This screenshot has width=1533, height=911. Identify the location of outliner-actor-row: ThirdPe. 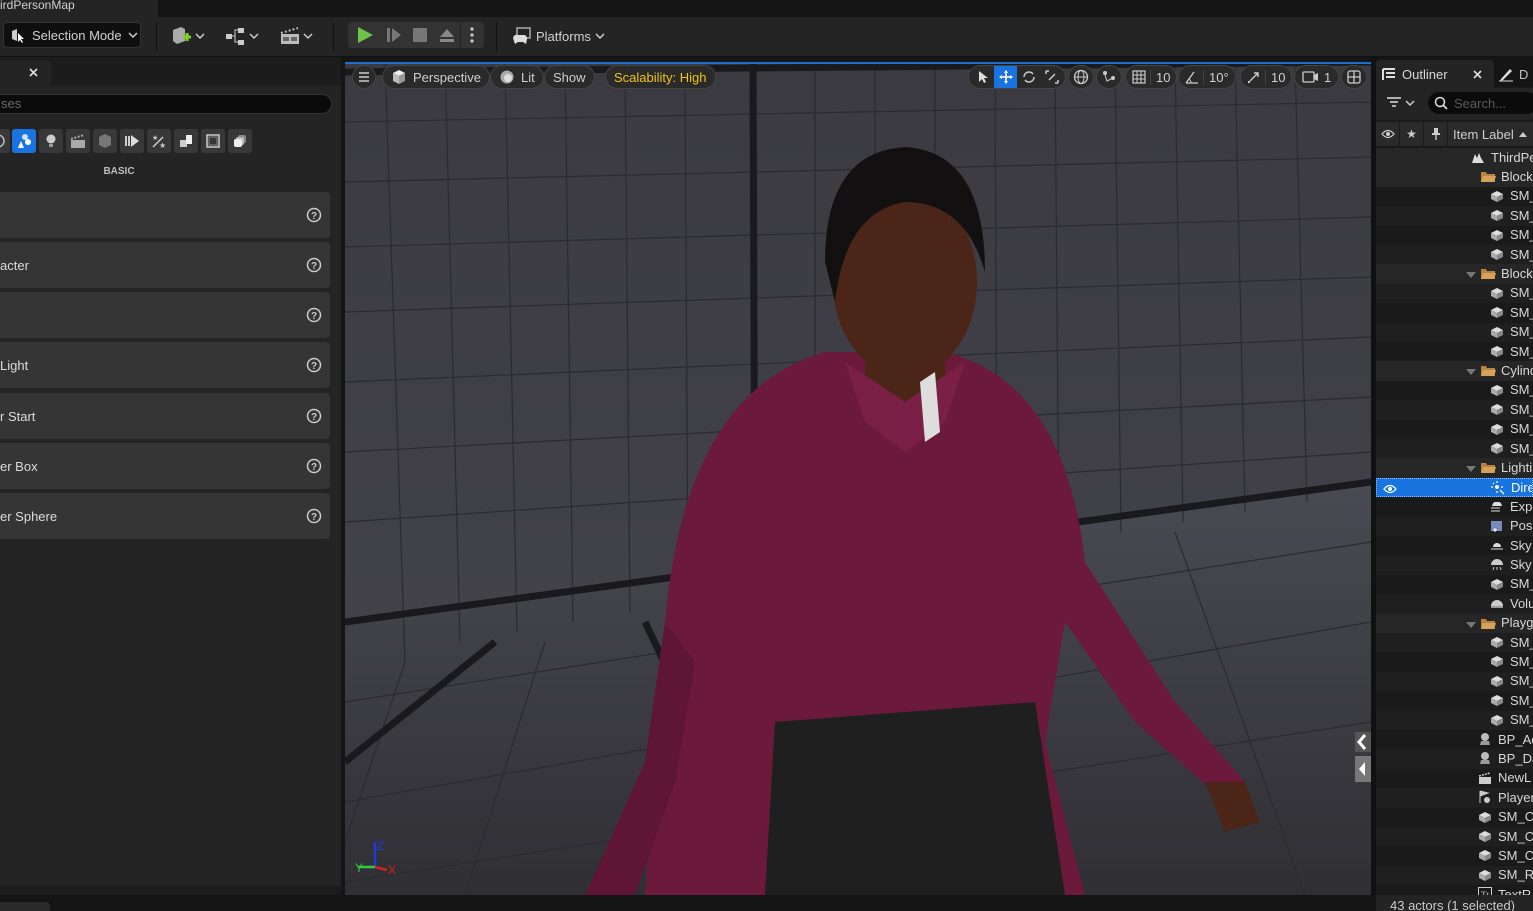
(1454, 158).